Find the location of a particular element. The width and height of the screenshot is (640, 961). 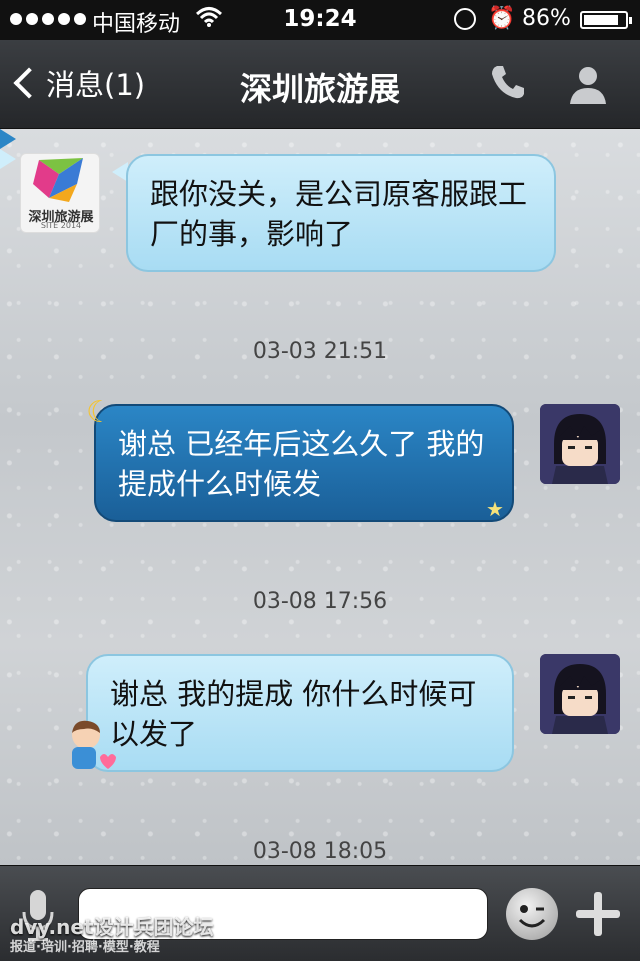

nav-bar: 消息(1) 深圳旅游展 is located at coordinates (320, 84).